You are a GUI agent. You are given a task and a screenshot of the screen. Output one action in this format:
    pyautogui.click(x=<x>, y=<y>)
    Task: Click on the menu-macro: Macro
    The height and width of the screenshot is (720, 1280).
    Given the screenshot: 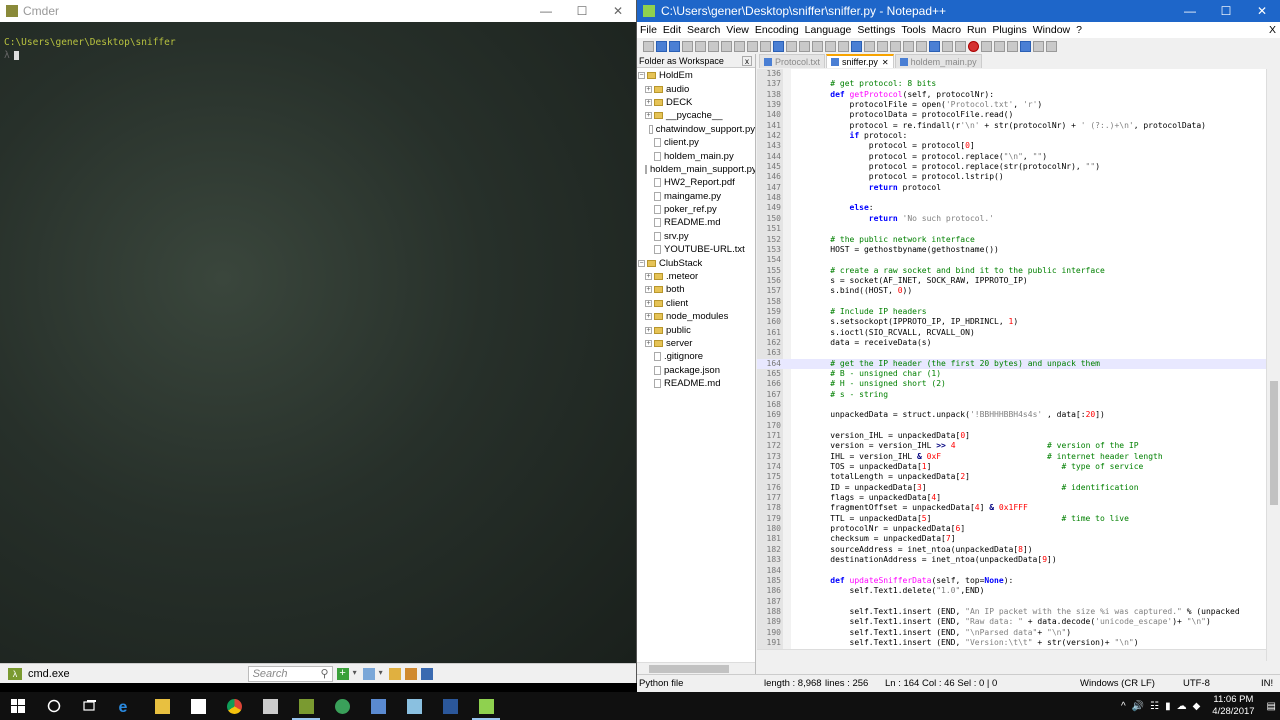 What is the action you would take?
    pyautogui.click(x=946, y=30)
    